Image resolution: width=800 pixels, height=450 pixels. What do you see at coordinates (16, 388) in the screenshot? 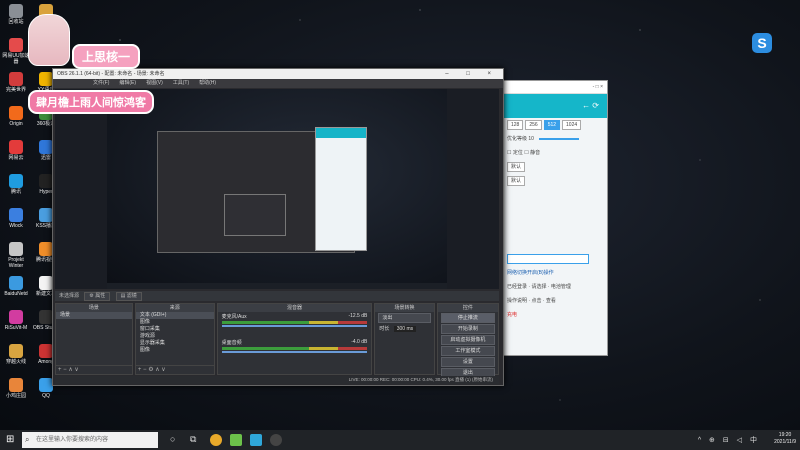
I see `desktop-icon: 小鸡庄园` at bounding box center [16, 388].